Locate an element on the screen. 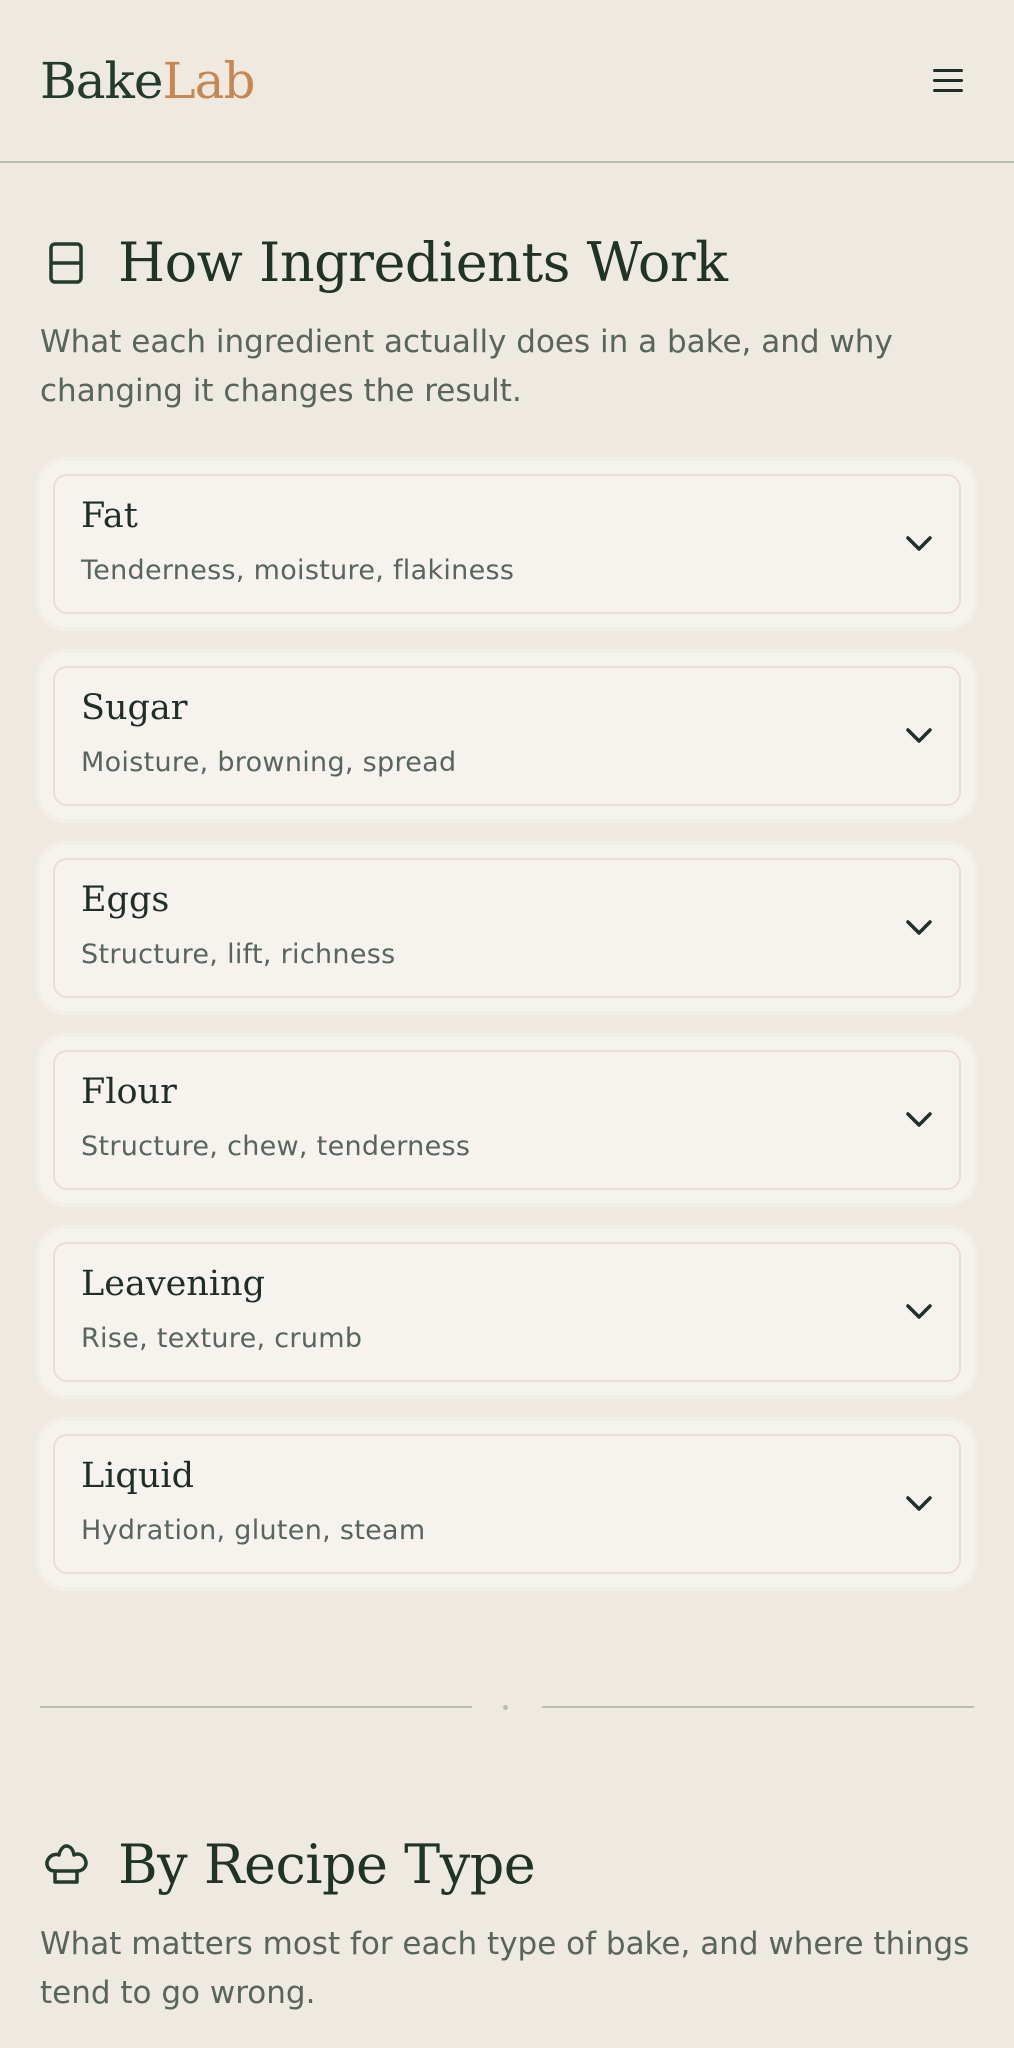 This screenshot has height=2048, width=1014. ingredient-subtitle: Moisture, browning, spread is located at coordinates (269, 762).